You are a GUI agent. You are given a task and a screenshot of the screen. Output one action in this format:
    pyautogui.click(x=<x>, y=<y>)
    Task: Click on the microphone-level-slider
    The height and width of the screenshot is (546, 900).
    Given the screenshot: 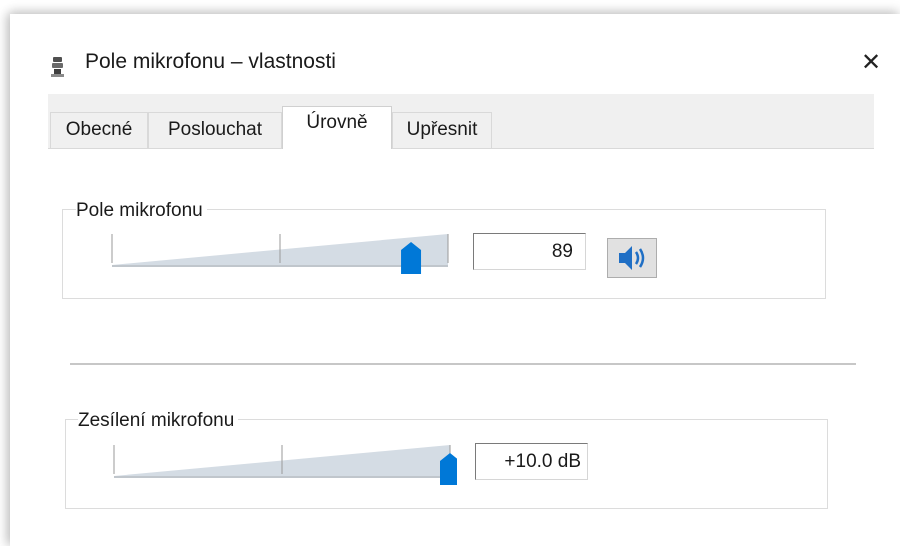 What is the action you would take?
    pyautogui.click(x=282, y=254)
    